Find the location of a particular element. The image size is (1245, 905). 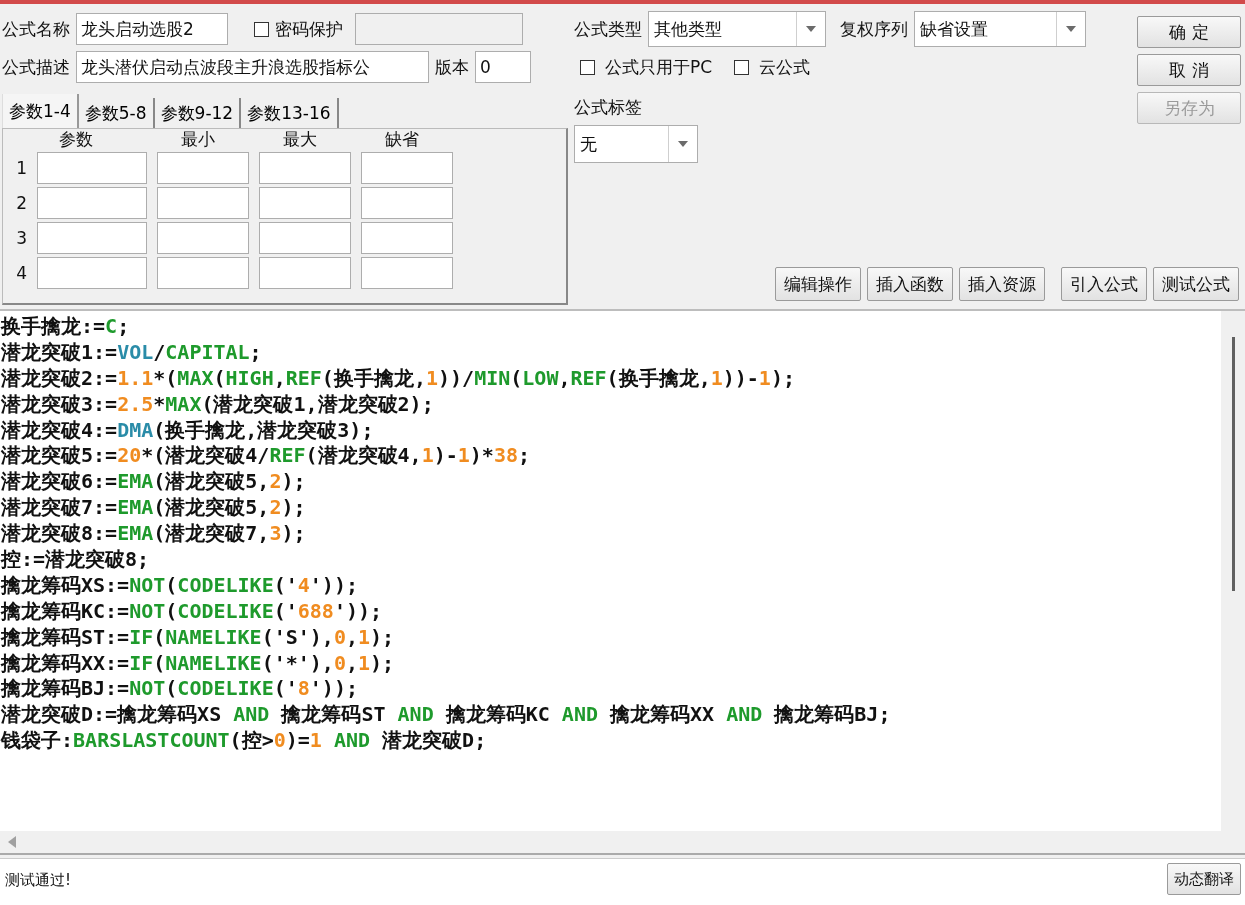

column-header: 最大 is located at coordinates (300, 139).